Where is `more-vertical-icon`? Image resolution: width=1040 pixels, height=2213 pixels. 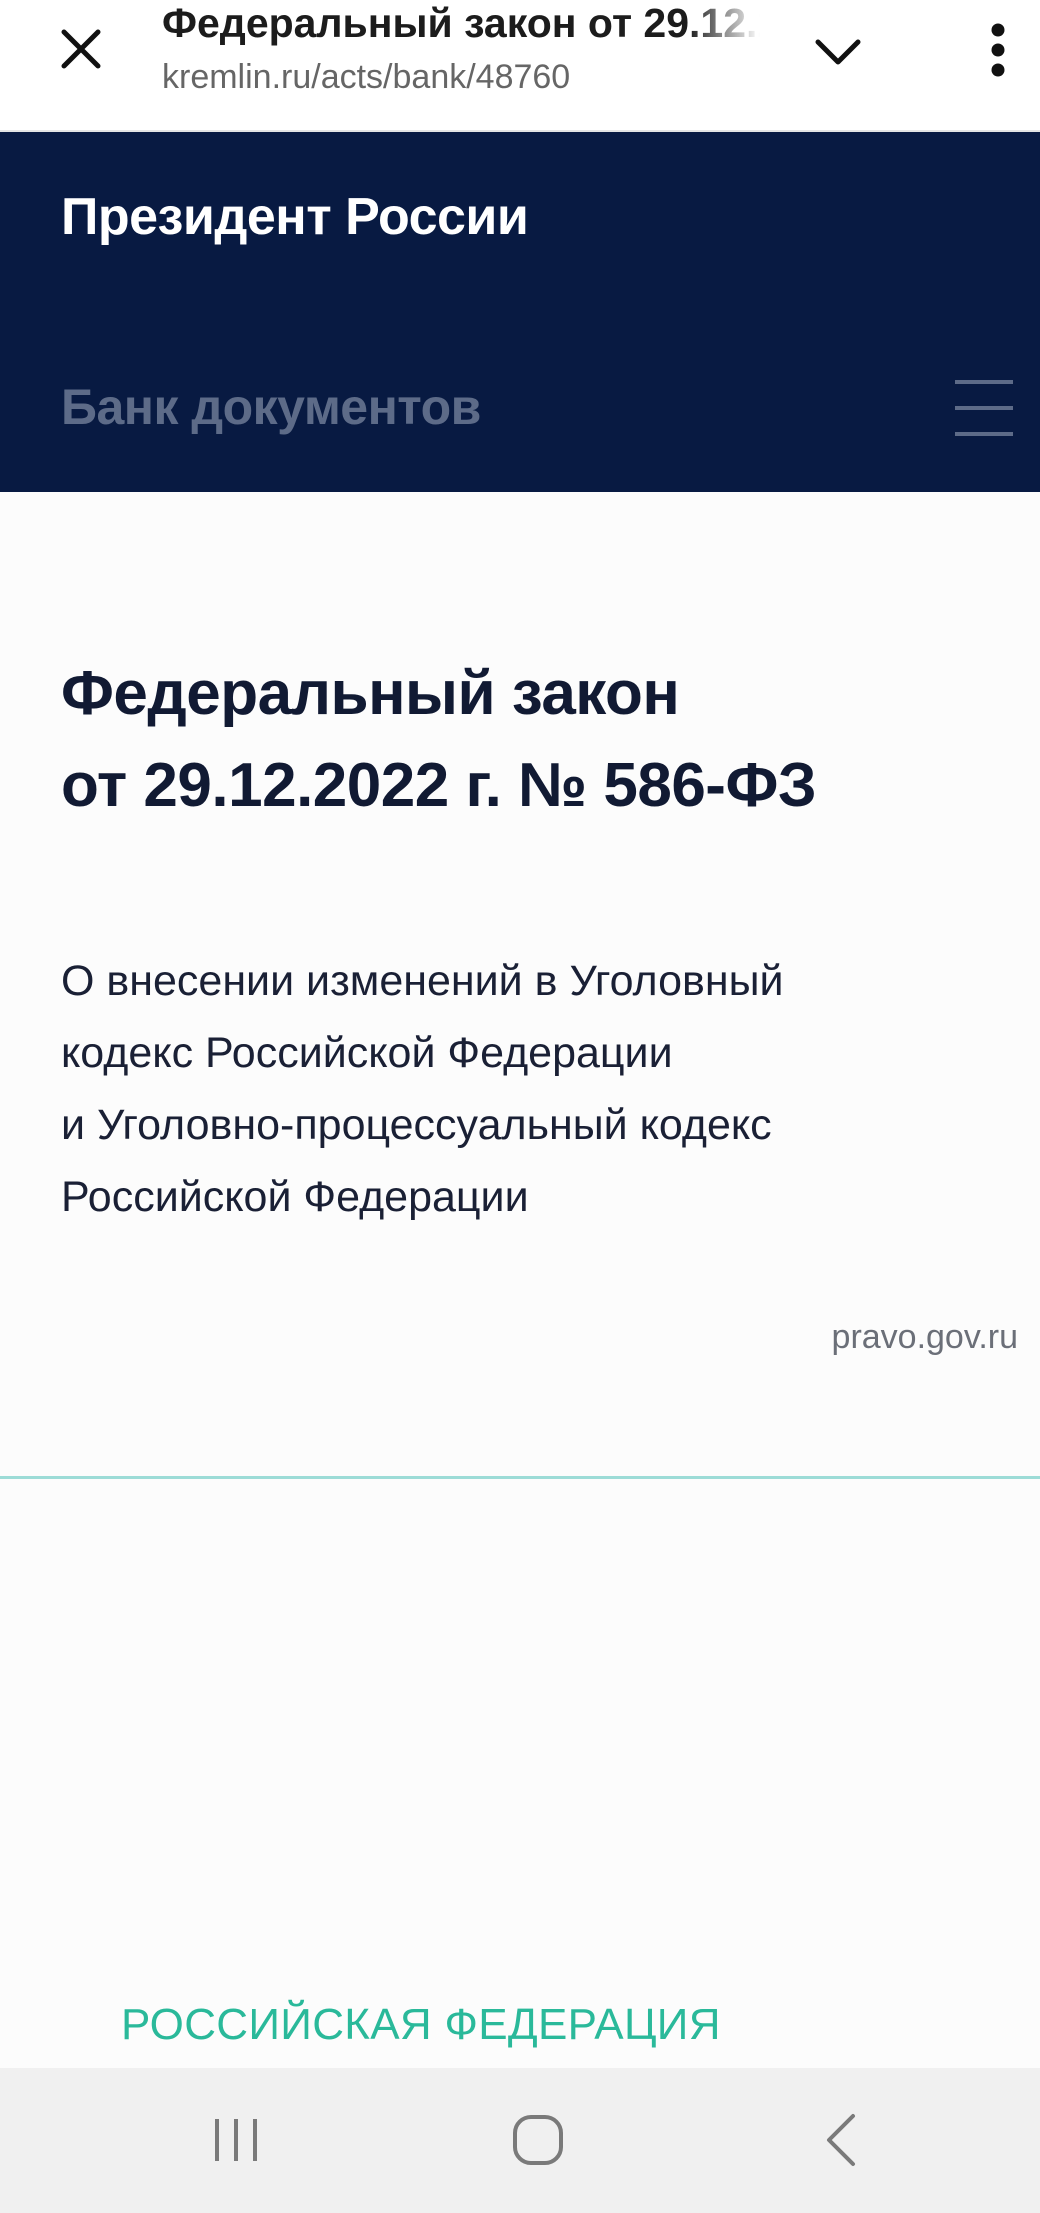
more-vertical-icon is located at coordinates (998, 50).